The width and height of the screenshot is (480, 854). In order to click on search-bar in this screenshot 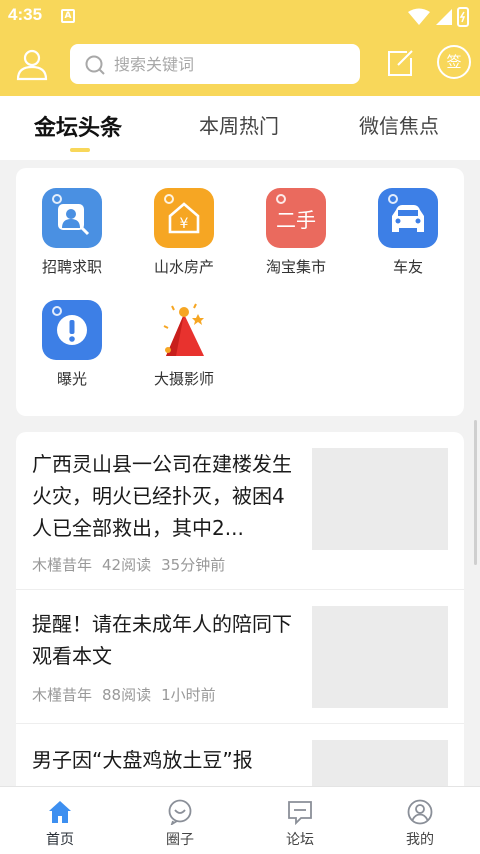, I will do `click(215, 64)`.